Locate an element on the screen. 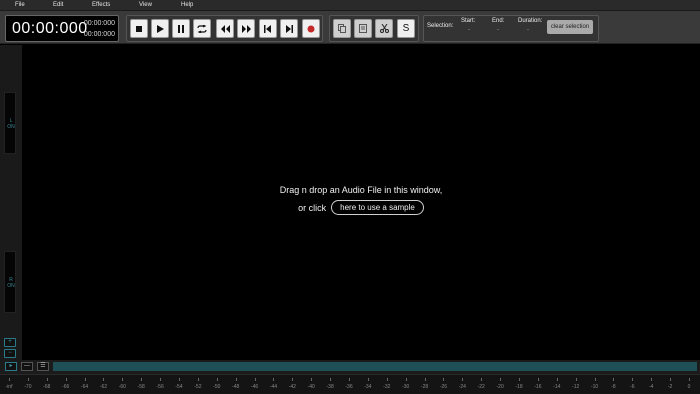  right-channel-meter: R ON is located at coordinates (10, 282).